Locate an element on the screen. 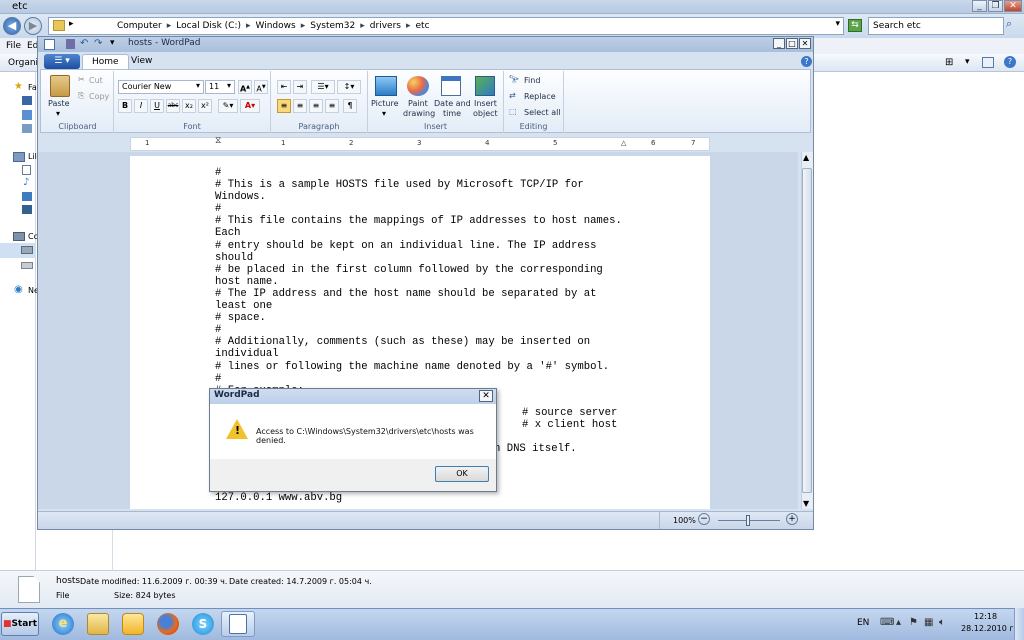  paste-dropdown-icon: ▾ is located at coordinates (58, 113).